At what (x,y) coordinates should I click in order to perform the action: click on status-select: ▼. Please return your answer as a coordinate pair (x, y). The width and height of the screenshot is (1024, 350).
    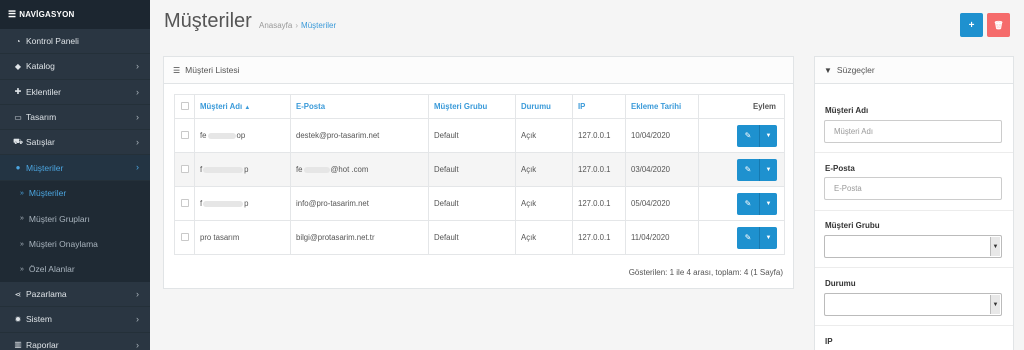
    Looking at the image, I should click on (913, 304).